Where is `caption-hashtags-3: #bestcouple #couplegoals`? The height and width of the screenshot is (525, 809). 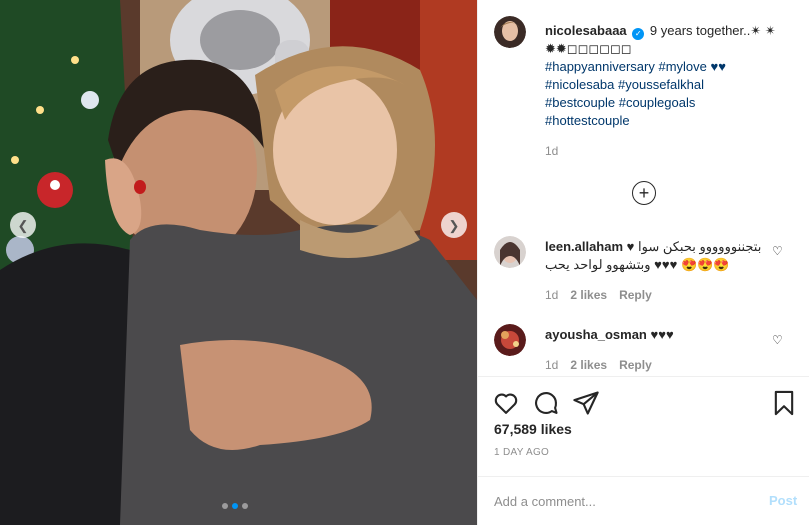 caption-hashtags-3: #bestcouple #couplegoals is located at coordinates (620, 102).